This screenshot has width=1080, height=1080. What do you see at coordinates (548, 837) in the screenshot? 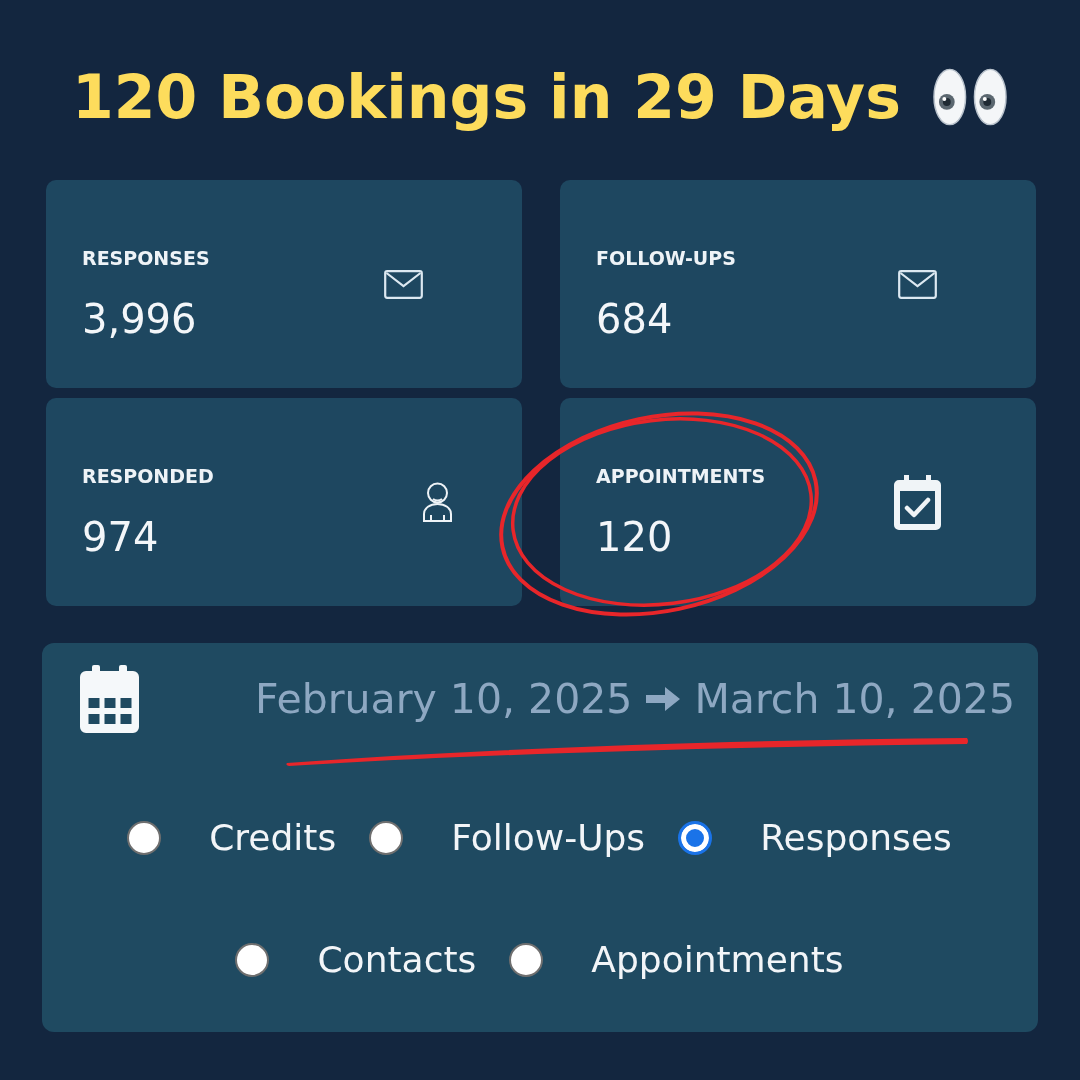
I see `radio-label: Follow-Ups` at bounding box center [548, 837].